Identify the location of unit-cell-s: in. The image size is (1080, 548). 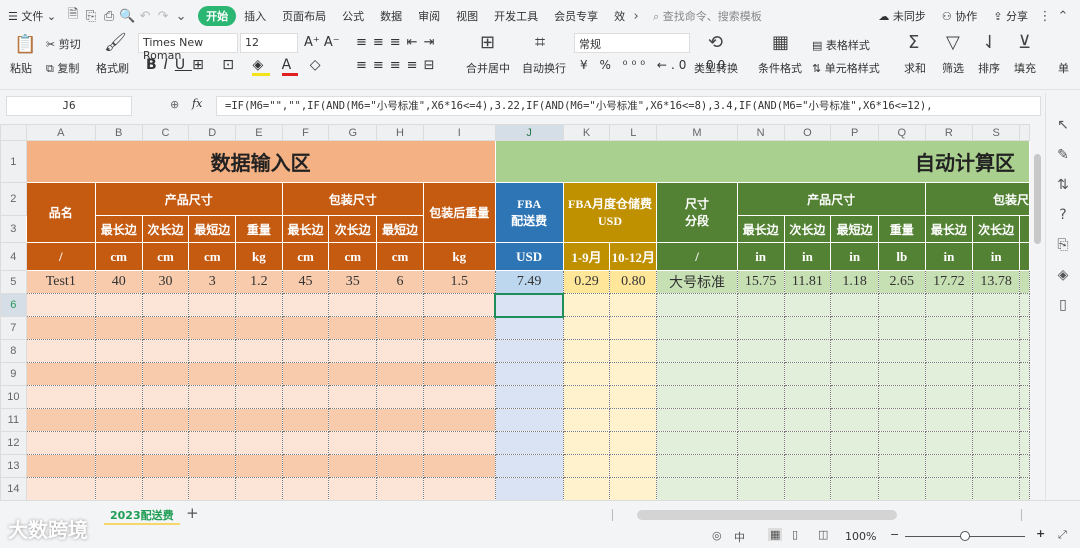
(996, 256).